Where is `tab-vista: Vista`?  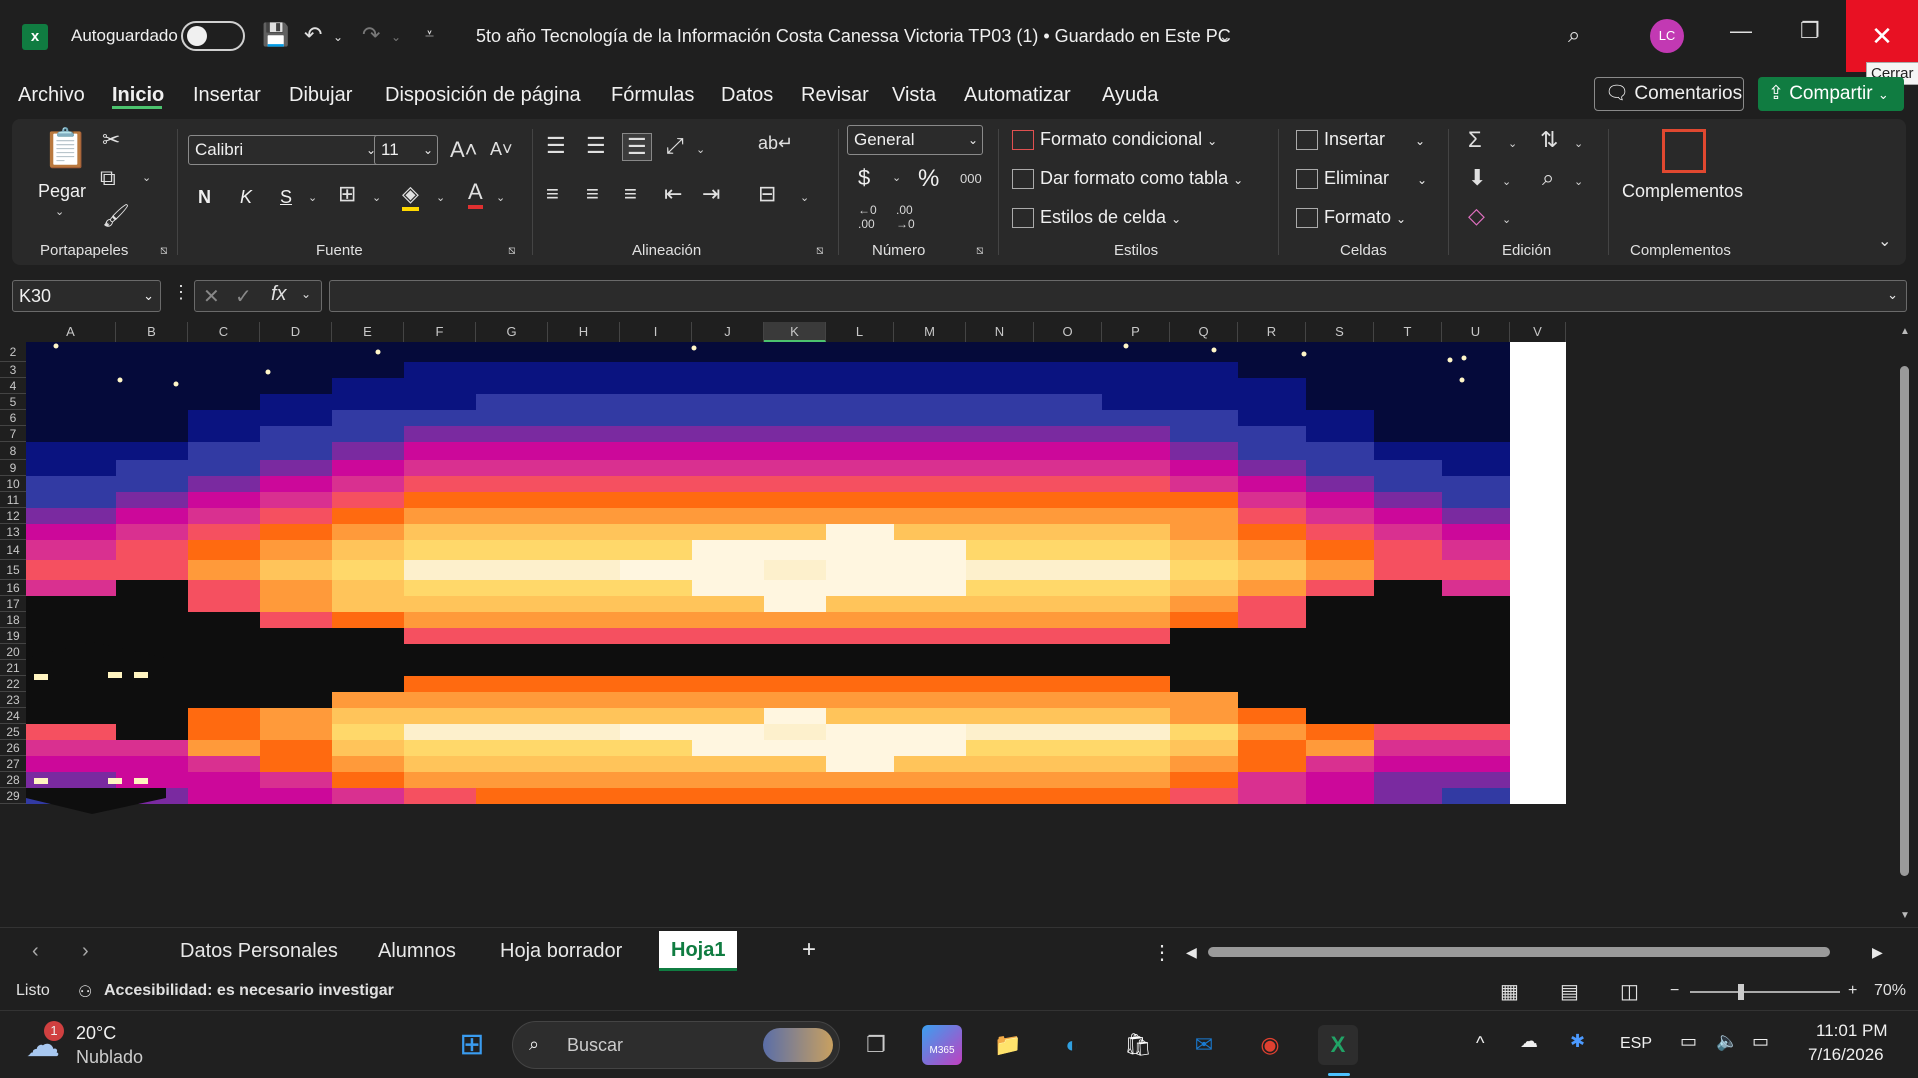 tab-vista: Vista is located at coordinates (914, 95).